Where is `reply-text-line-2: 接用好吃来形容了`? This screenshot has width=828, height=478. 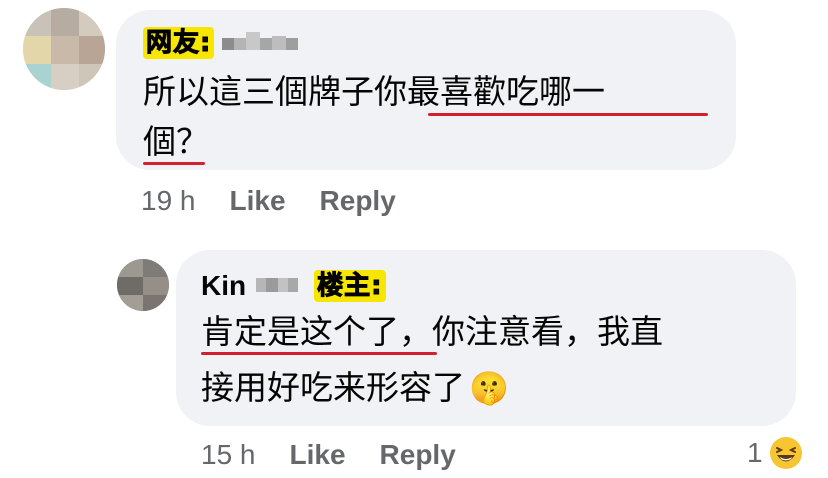
reply-text-line-2: 接用好吃来形容了 is located at coordinates (333, 387).